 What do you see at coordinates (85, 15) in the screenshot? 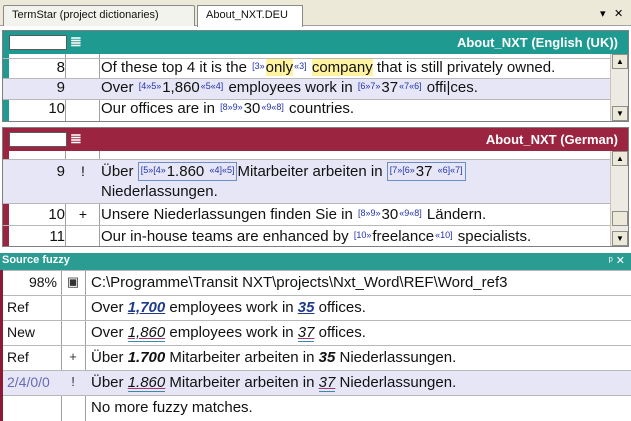
I see `tab-termstar-label: TermStar (project dictionaries)` at bounding box center [85, 15].